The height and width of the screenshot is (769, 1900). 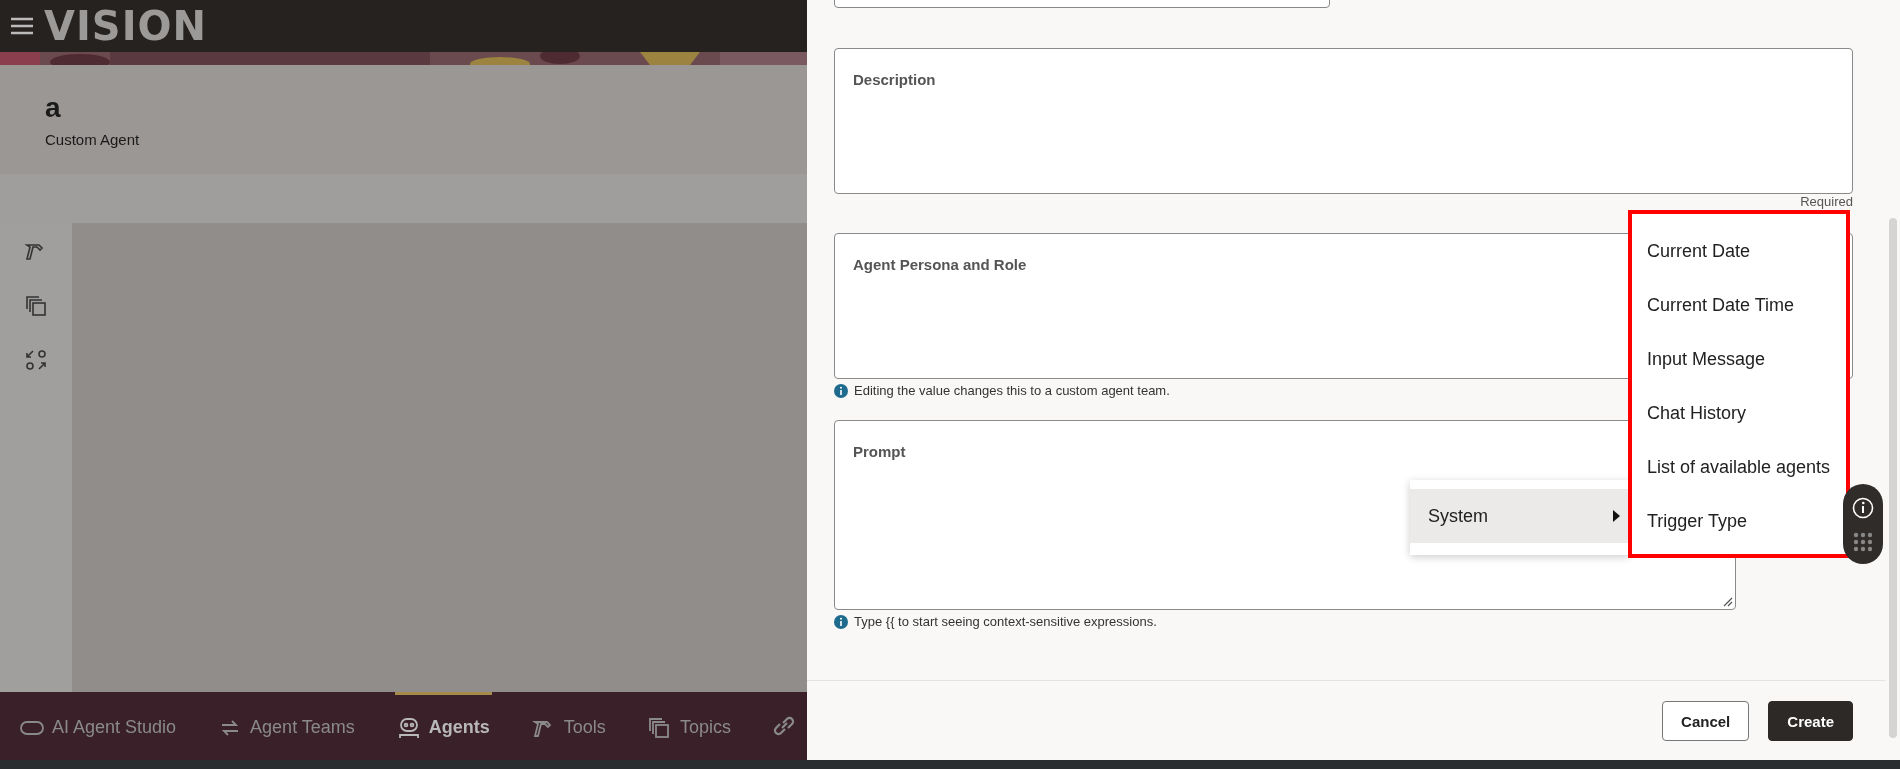 I want to click on scrollbar-thumb, so click(x=1893, y=478).